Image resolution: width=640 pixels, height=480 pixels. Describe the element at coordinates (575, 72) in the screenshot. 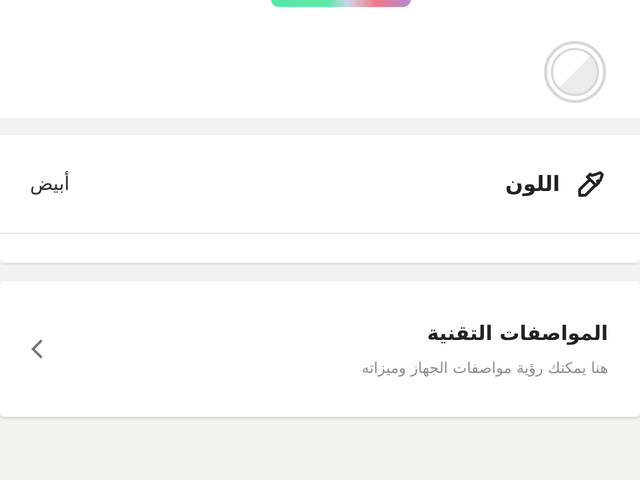

I see `color-swatch` at that location.